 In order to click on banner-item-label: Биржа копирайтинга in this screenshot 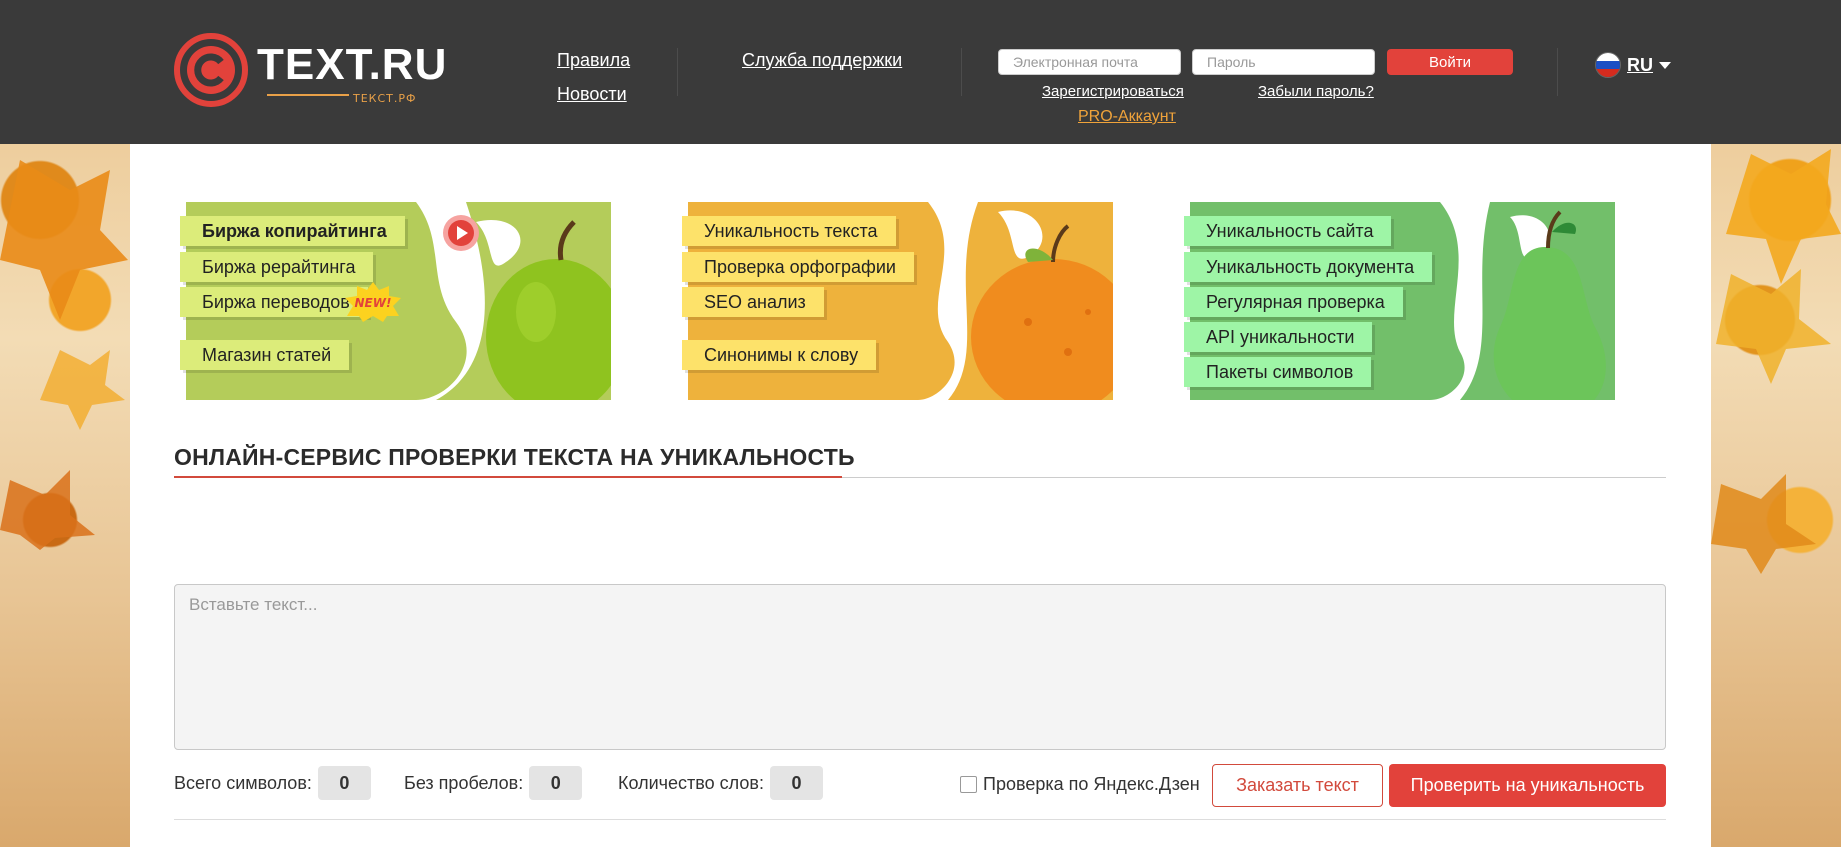, I will do `click(294, 231)`.